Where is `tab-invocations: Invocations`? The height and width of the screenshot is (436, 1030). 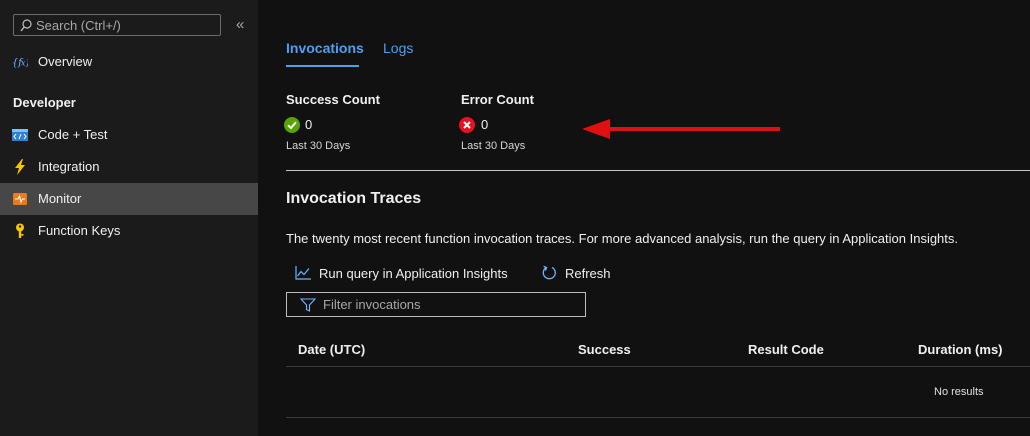 tab-invocations: Invocations is located at coordinates (325, 48).